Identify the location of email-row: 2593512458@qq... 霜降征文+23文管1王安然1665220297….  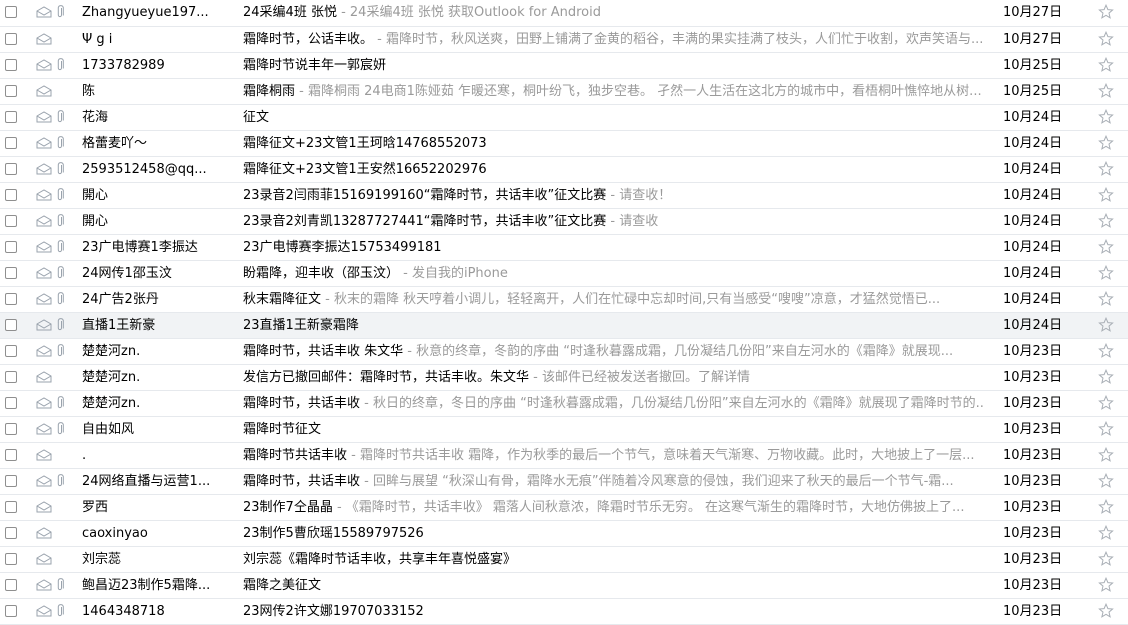
(564, 170).